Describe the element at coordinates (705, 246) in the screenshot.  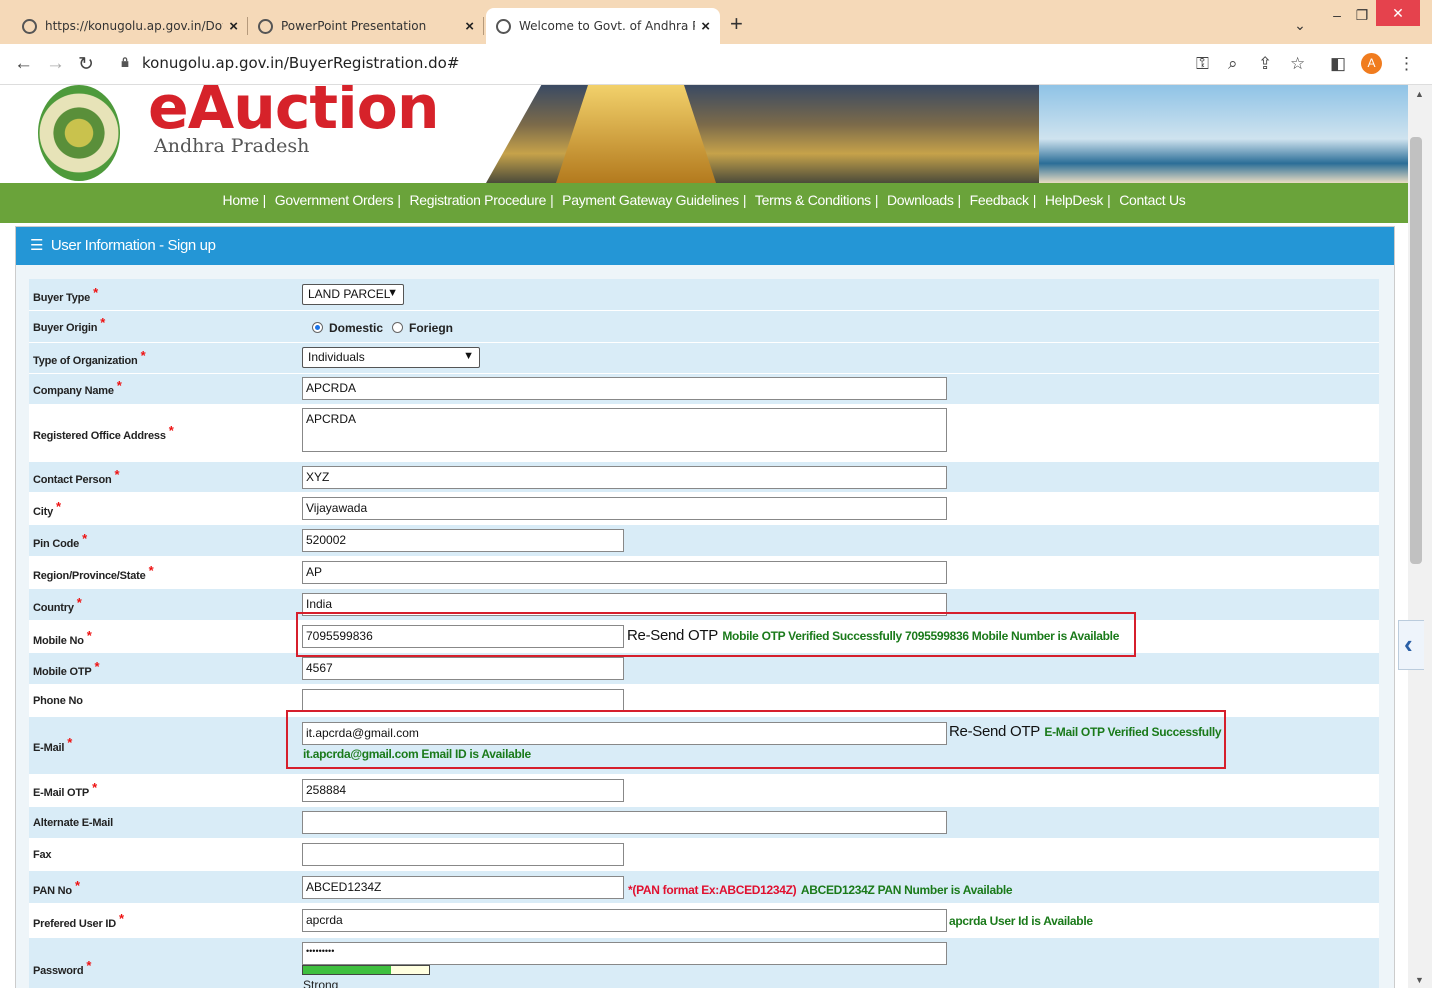
I see `panel-header: ☰ User Information - Sign up` at that location.